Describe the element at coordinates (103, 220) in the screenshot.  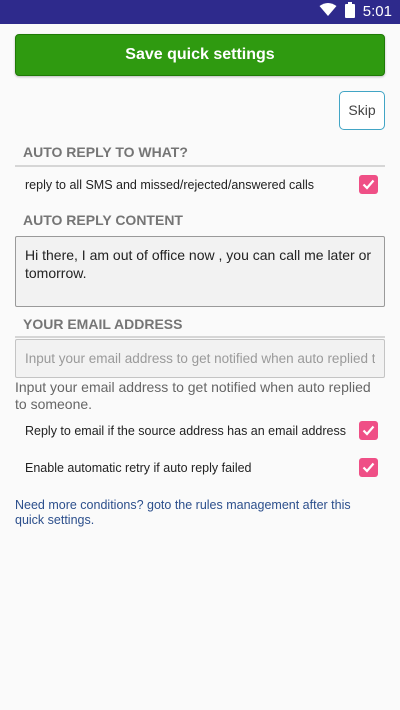
I see `section-header-auto-reply-content: AUTO REPLY CONTENT` at that location.